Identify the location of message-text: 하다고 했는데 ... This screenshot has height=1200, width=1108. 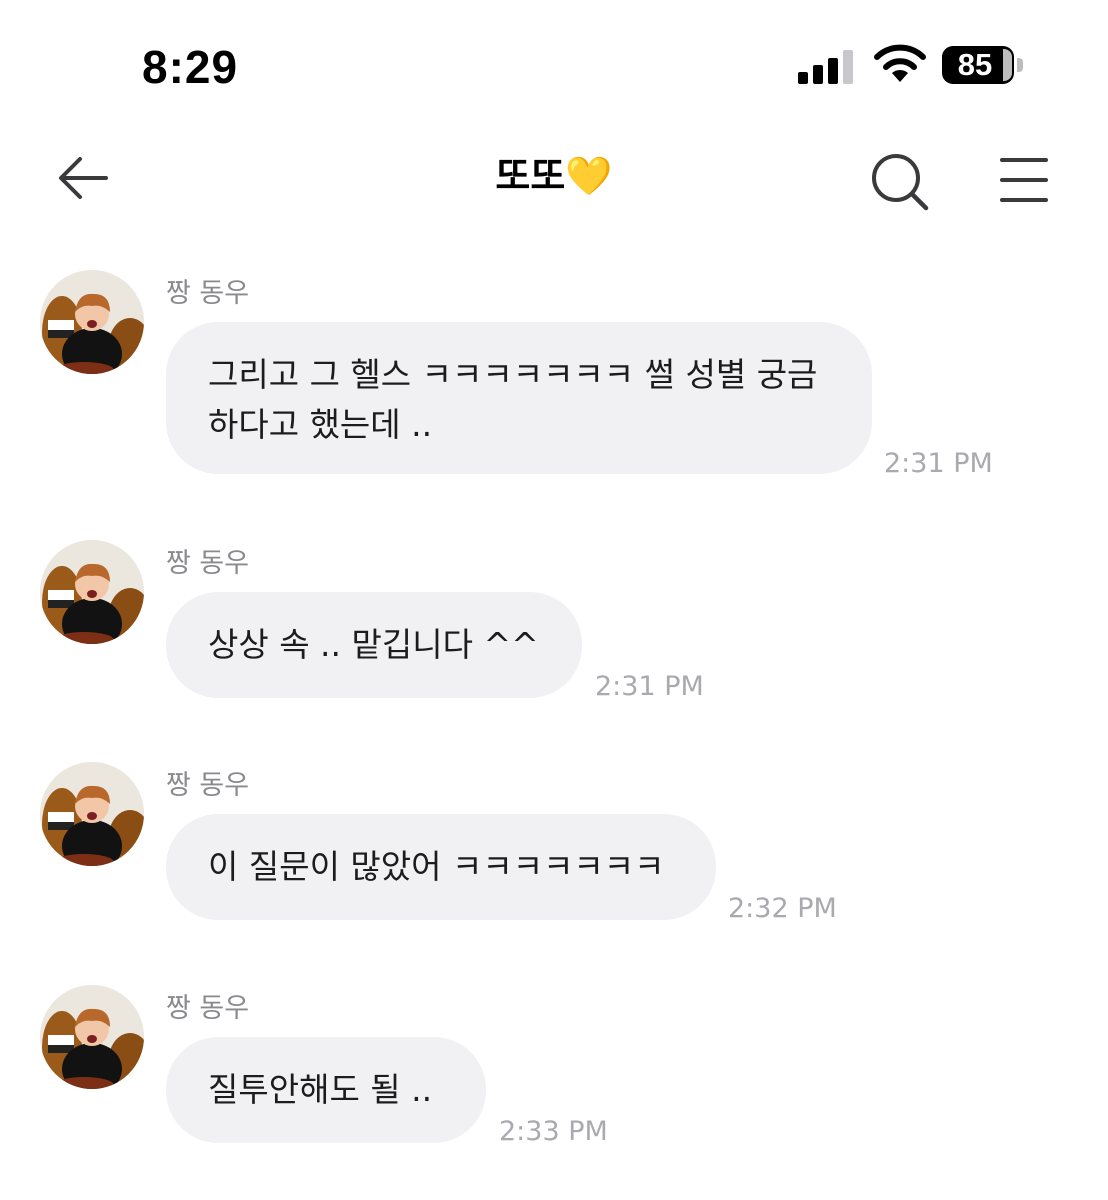
(320, 424).